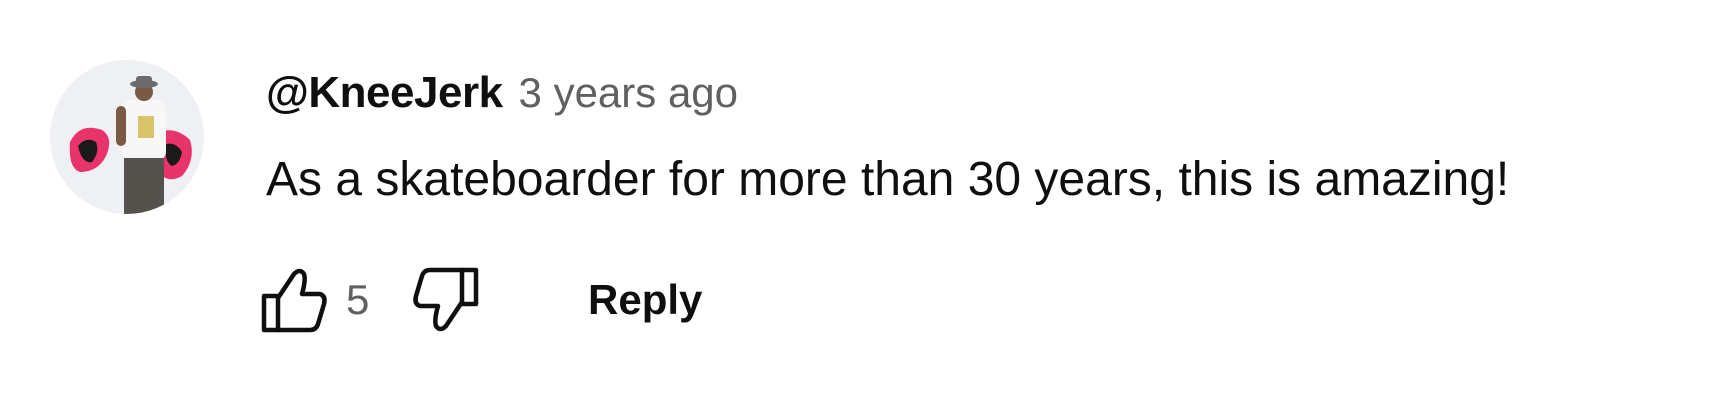 Image resolution: width=1720 pixels, height=400 pixels. I want to click on avatar-photo, so click(127, 137).